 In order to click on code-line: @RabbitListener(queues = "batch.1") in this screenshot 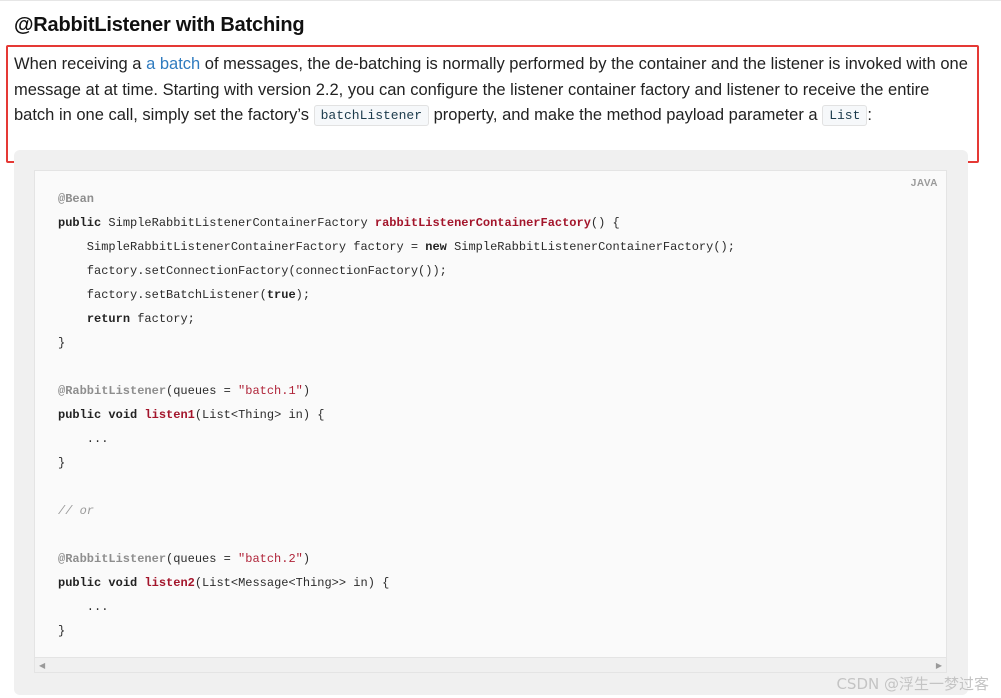, I will do `click(396, 391)`.